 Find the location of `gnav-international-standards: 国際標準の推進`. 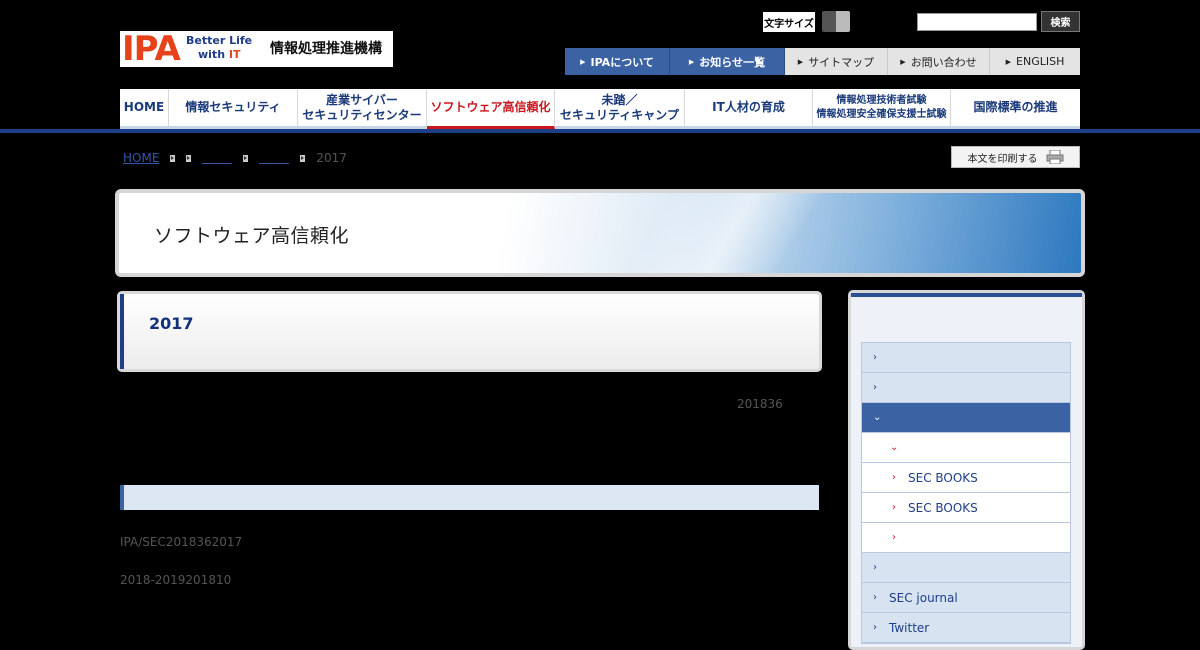

gnav-international-standards: 国際標準の推進 is located at coordinates (1015, 109).